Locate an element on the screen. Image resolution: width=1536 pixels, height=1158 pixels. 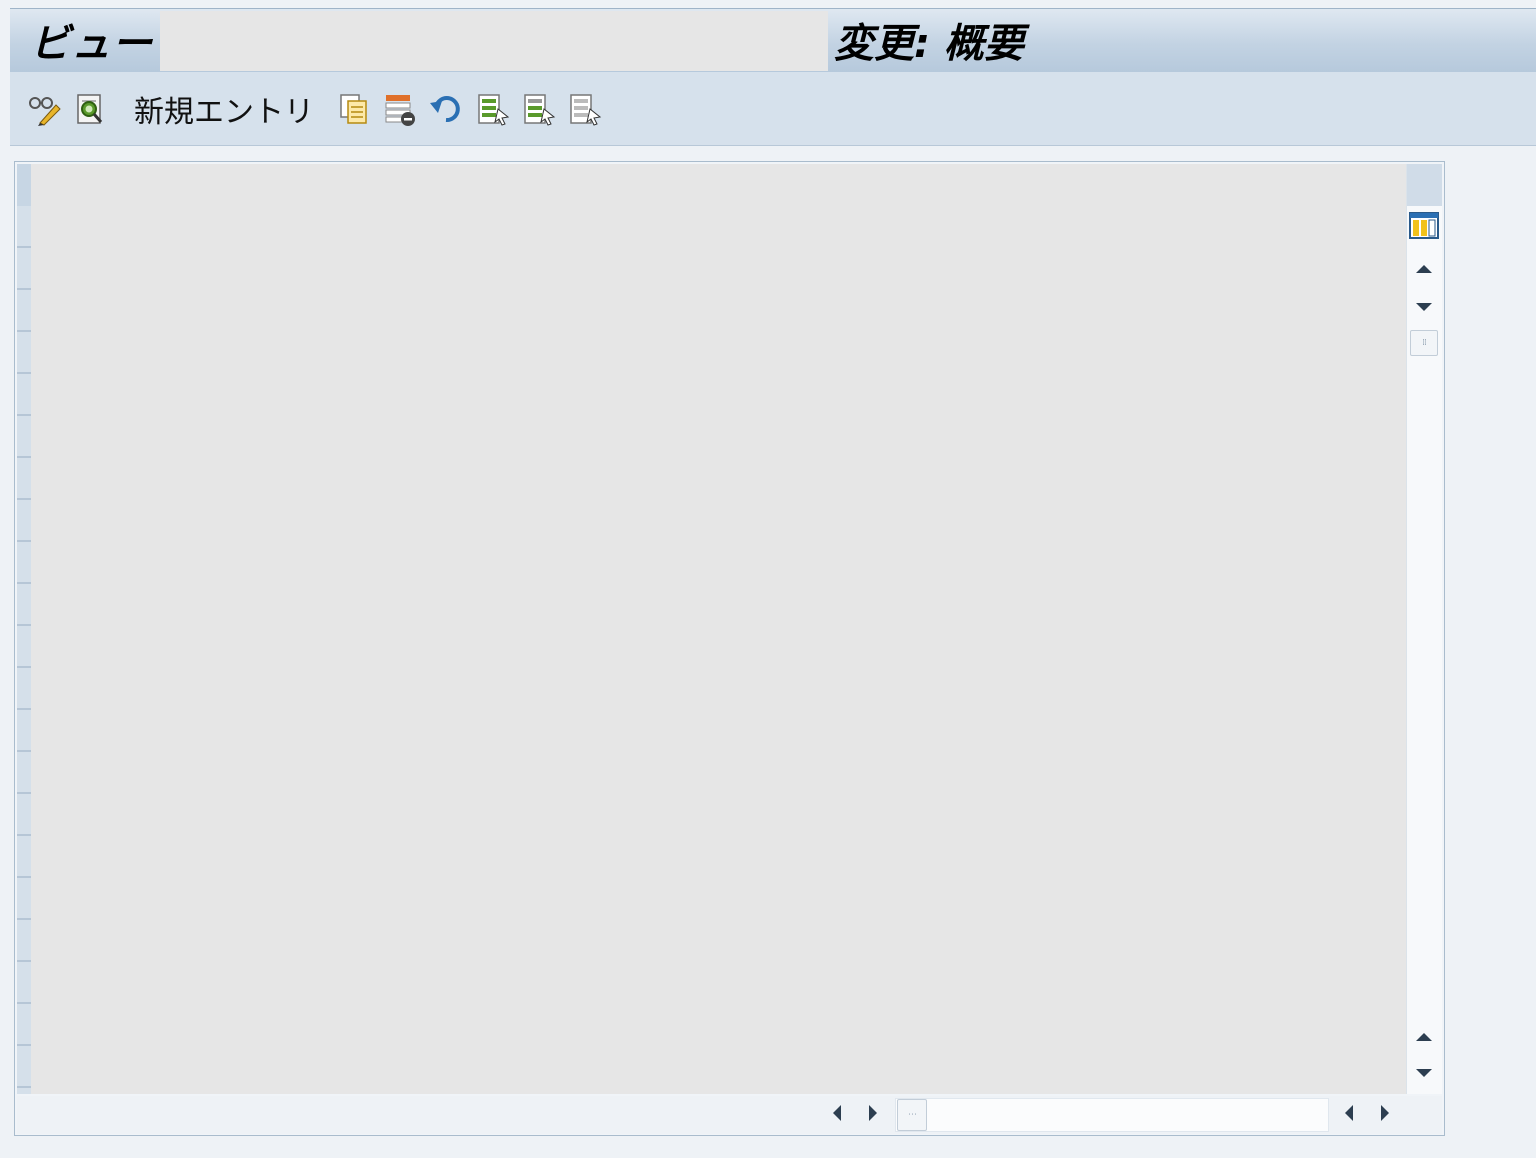
scroll-left-button is located at coordinates (837, 1115).